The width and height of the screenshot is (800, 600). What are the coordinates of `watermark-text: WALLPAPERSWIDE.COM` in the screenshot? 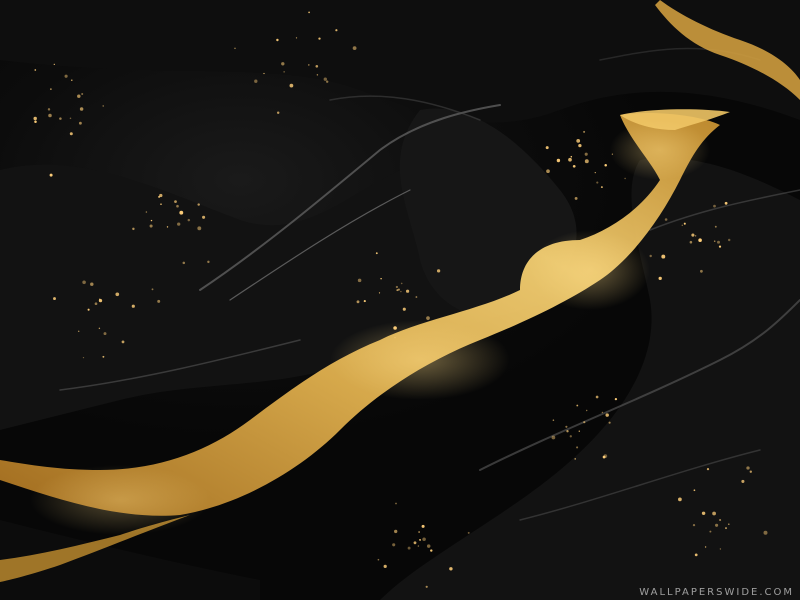 It's located at (716, 592).